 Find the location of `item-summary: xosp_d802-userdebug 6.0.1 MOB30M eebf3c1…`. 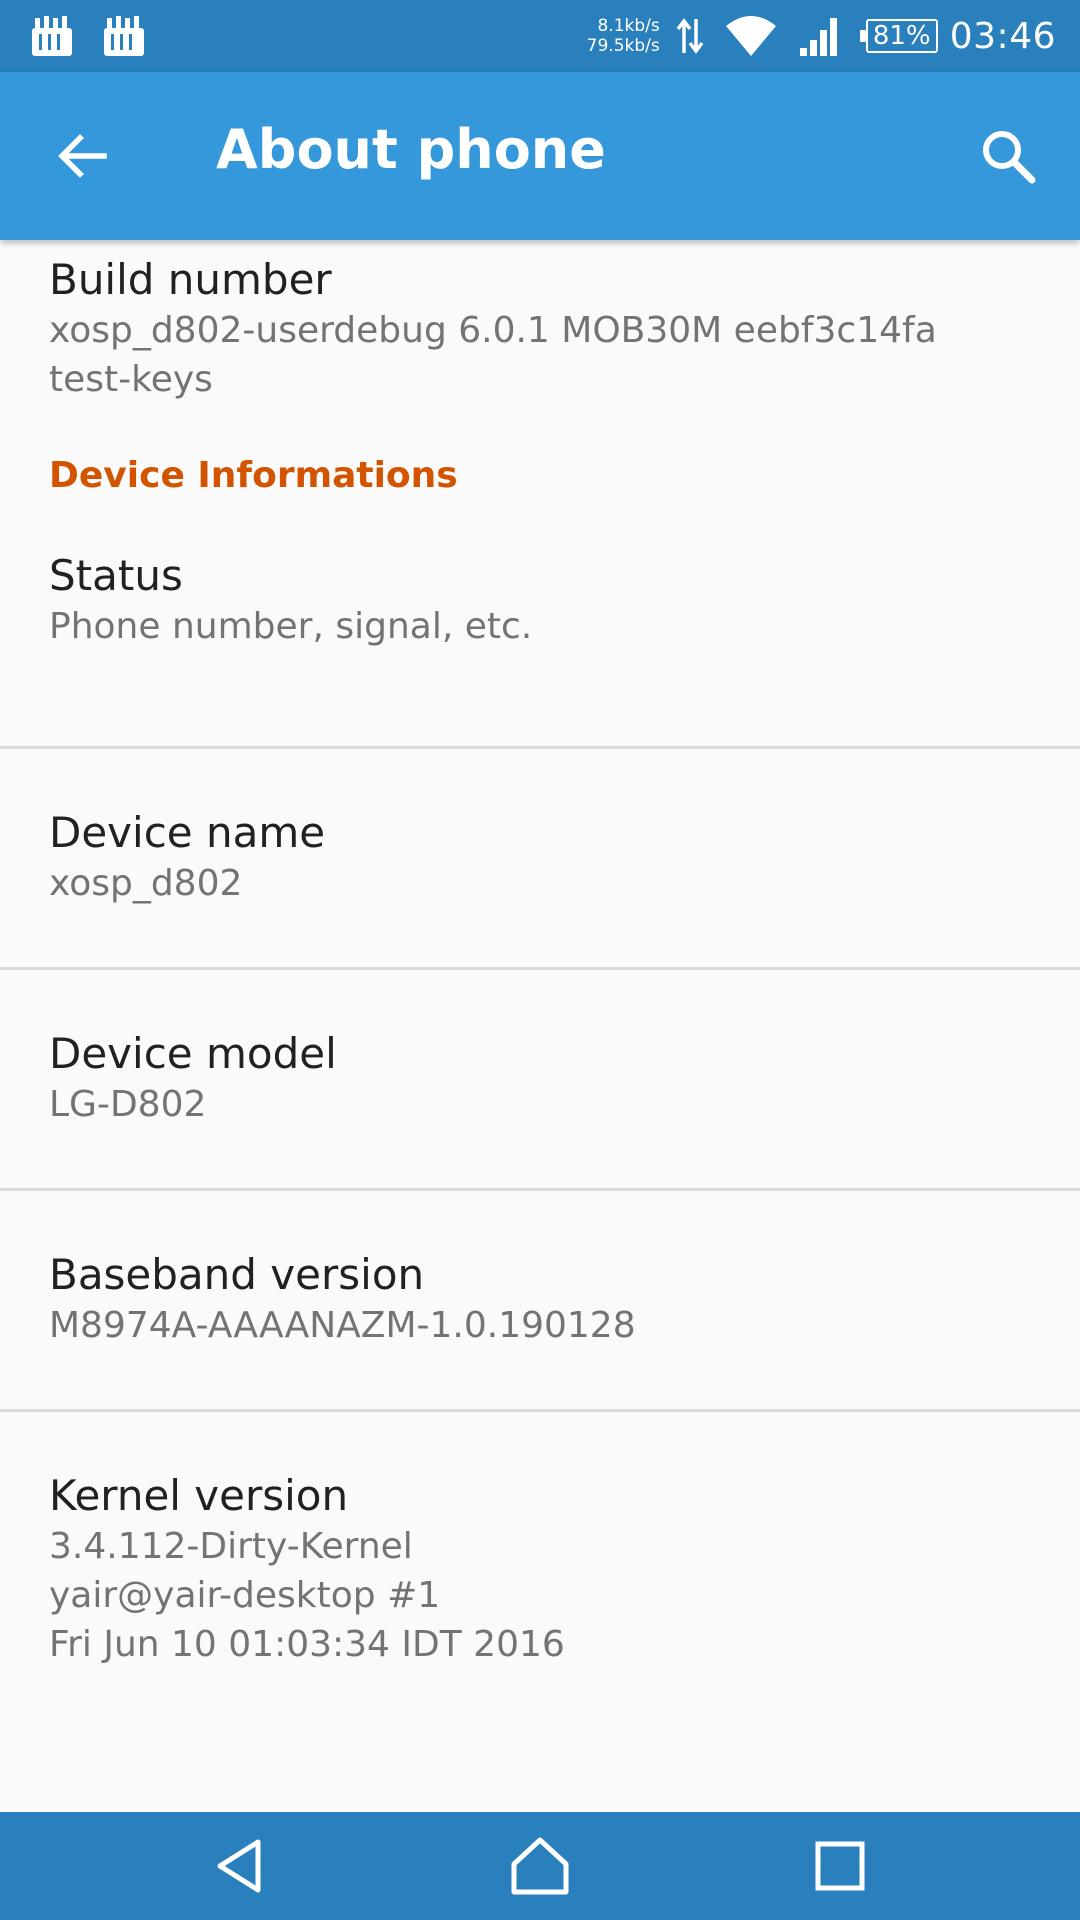

item-summary: xosp_d802-userdebug 6.0.1 MOB30M eebf3c1… is located at coordinates (493, 355).